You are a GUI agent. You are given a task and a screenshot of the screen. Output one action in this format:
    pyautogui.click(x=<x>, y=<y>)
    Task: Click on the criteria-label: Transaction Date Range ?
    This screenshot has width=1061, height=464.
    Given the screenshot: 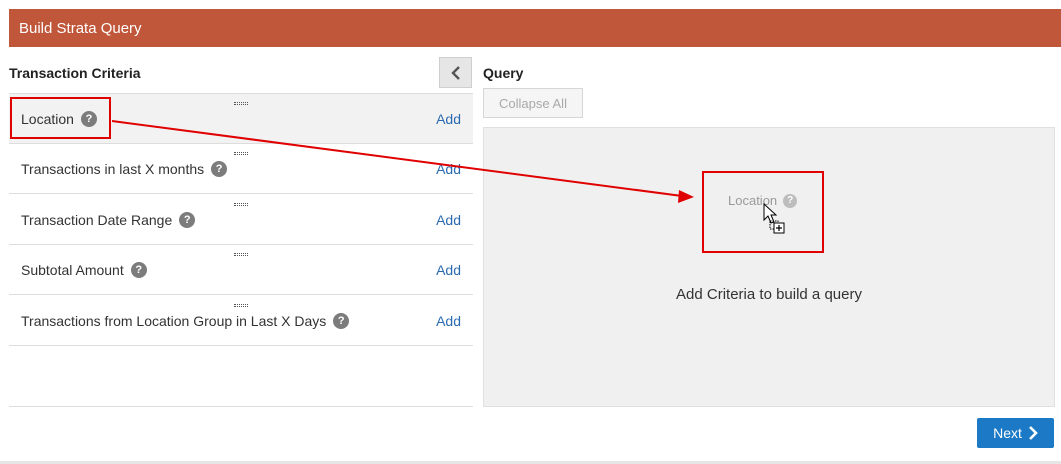 What is the action you would take?
    pyautogui.click(x=108, y=220)
    